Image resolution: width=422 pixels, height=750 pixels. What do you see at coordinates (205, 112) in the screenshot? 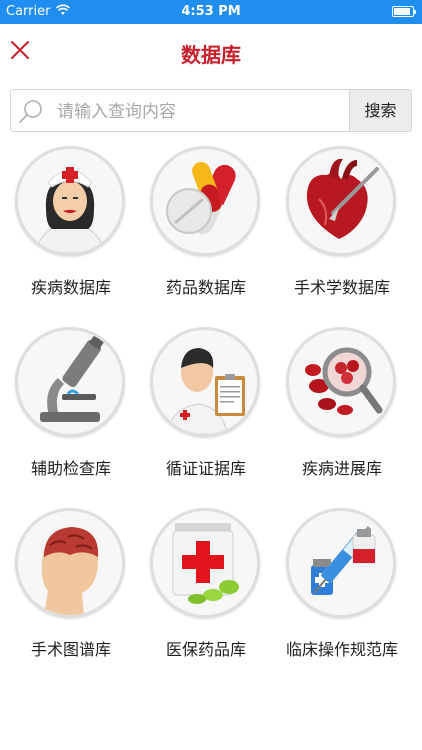
I see `search-input` at bounding box center [205, 112].